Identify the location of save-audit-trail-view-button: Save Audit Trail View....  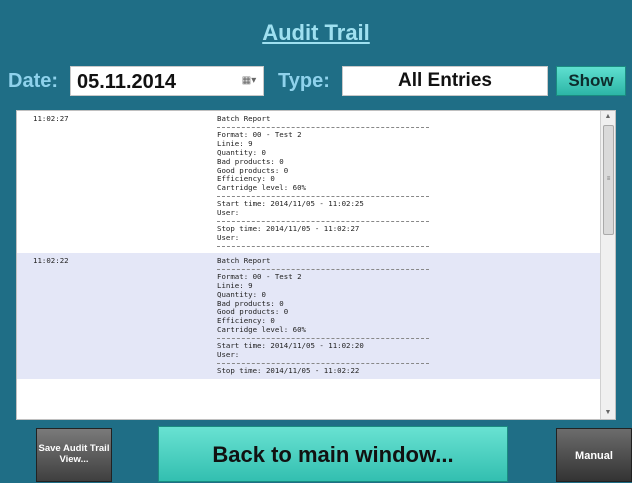
(74, 455).